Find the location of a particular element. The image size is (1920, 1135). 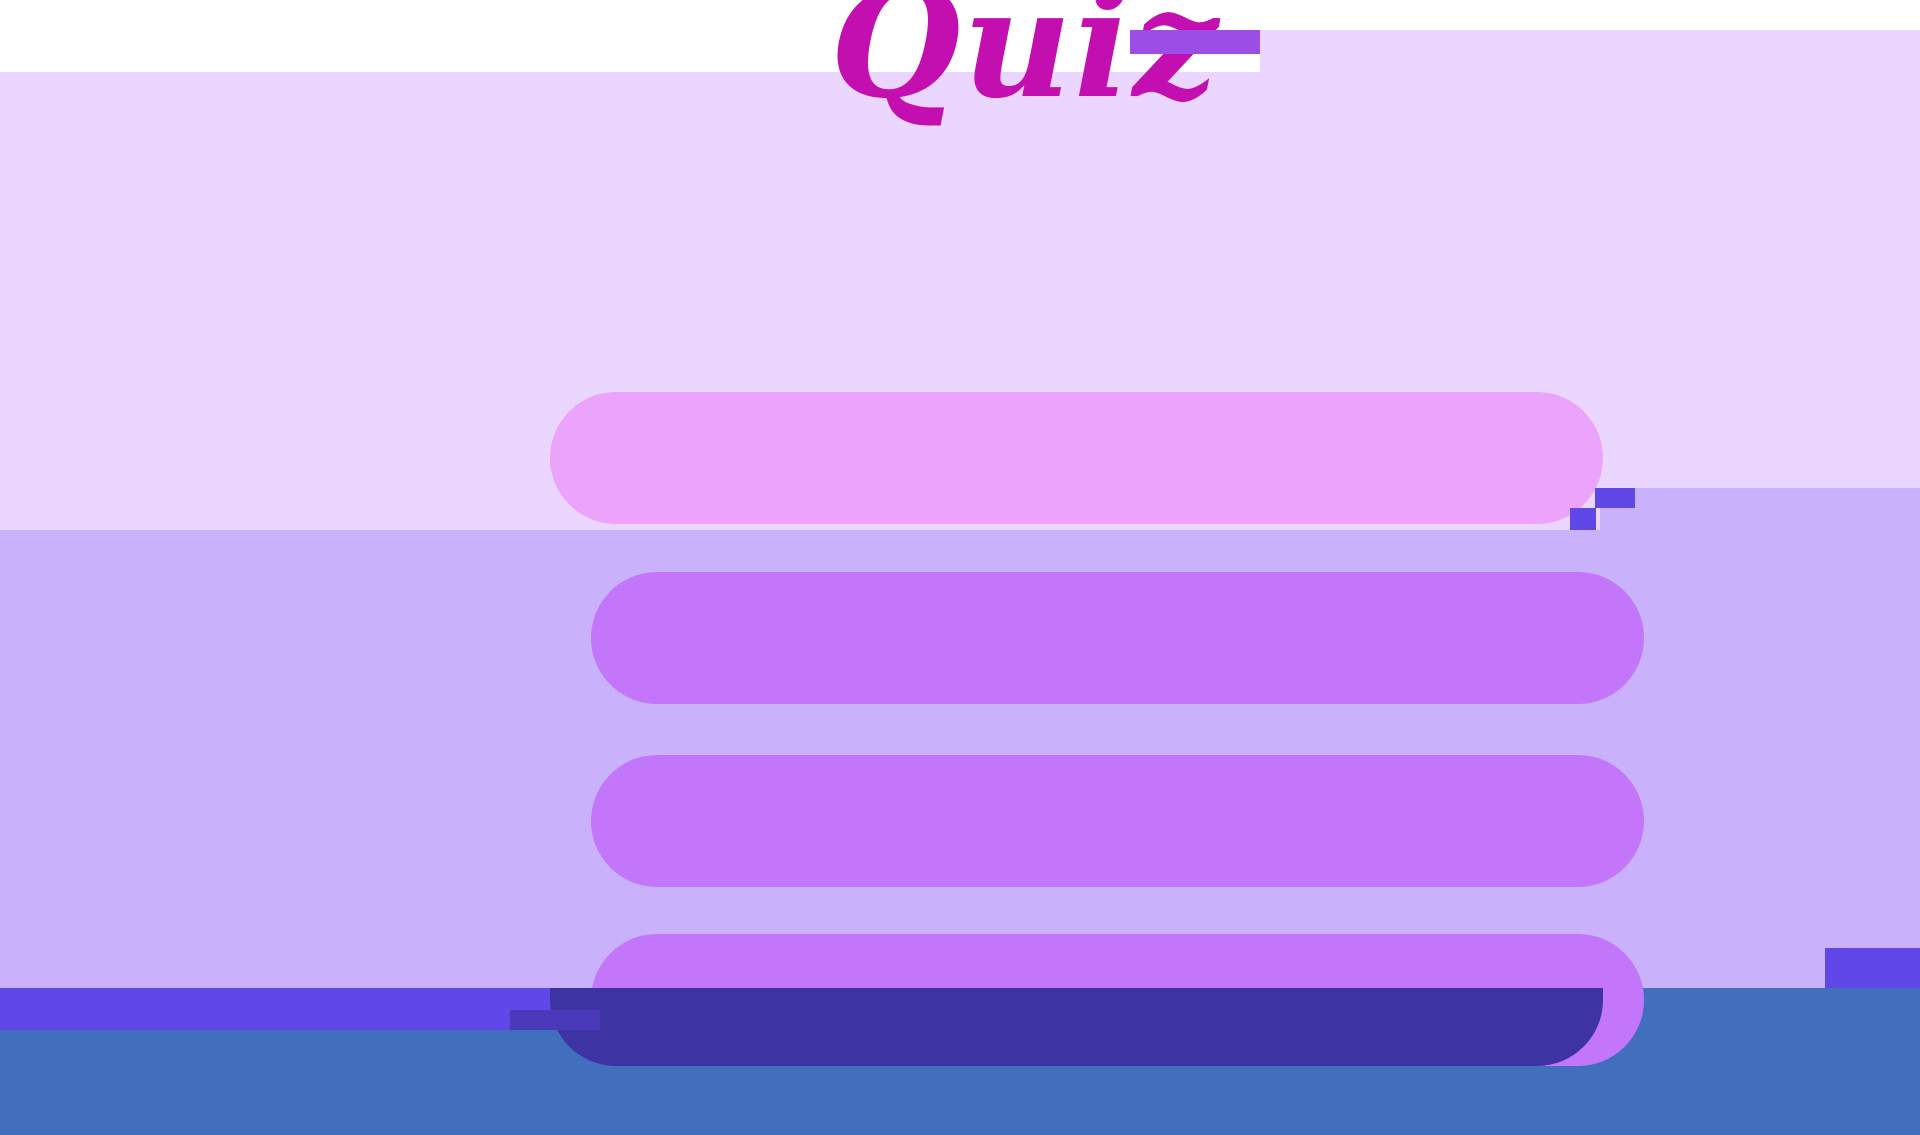

answer-button-4-shadow is located at coordinates (1076, 1027).